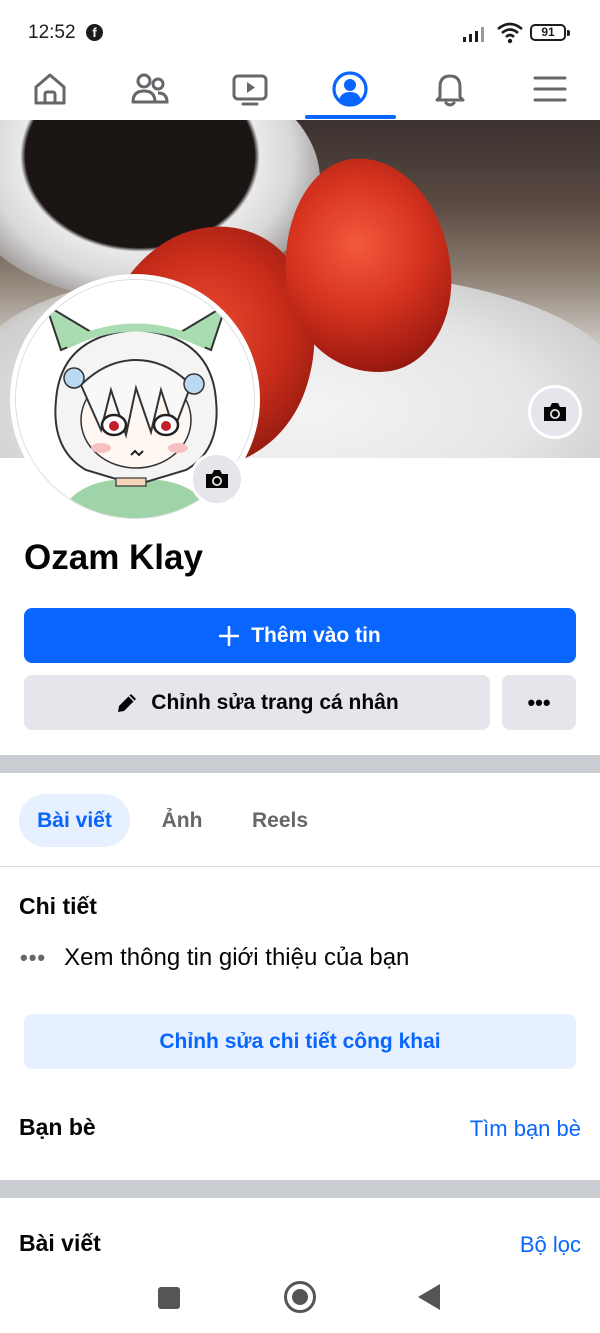 The image size is (600, 1333). I want to click on home-icon, so click(50, 89).